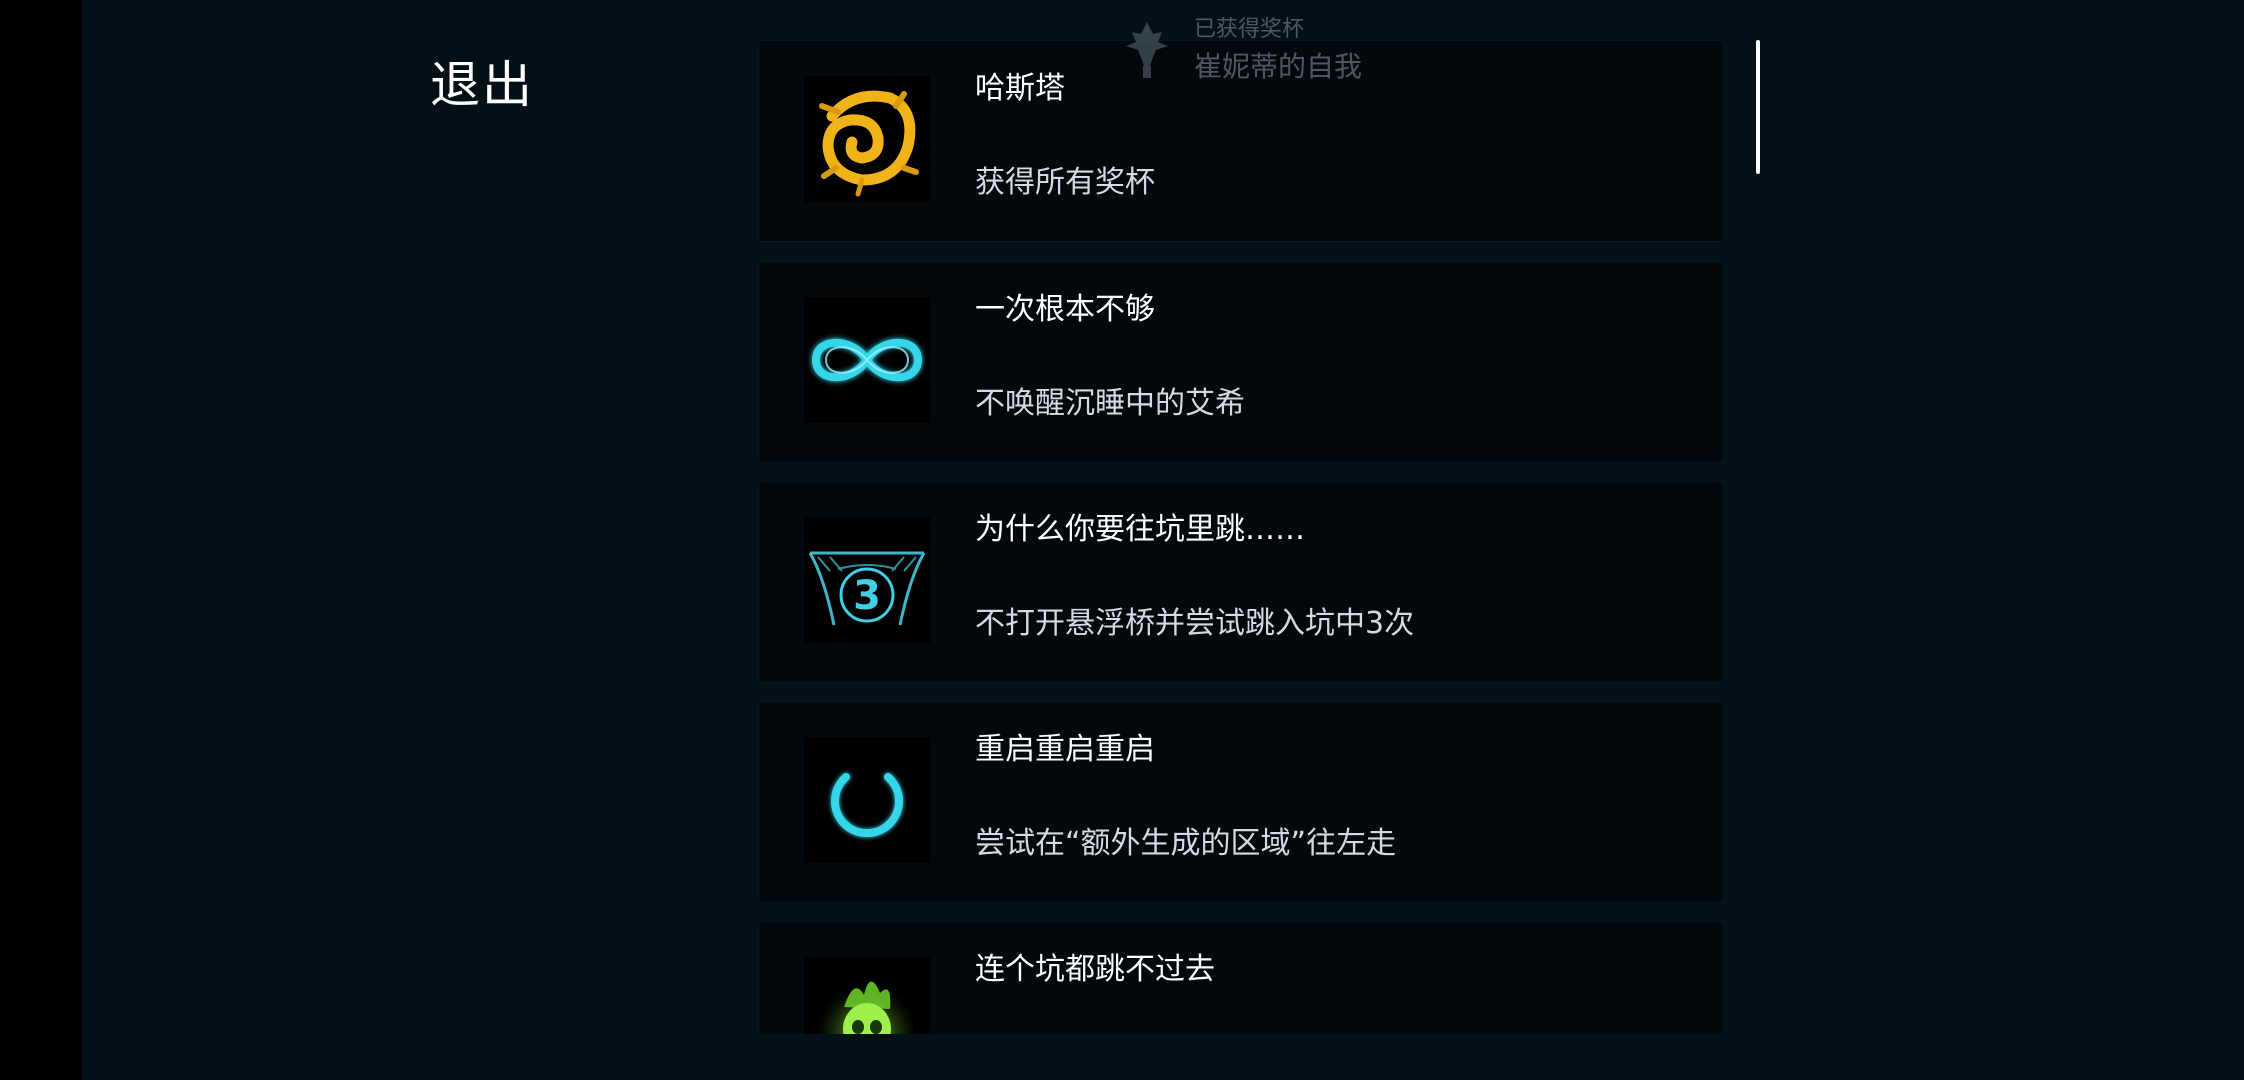 Image resolution: width=2244 pixels, height=1080 pixels. What do you see at coordinates (1241, 977) in the screenshot?
I see `achievement-card: 连个坑都跳不过去` at bounding box center [1241, 977].